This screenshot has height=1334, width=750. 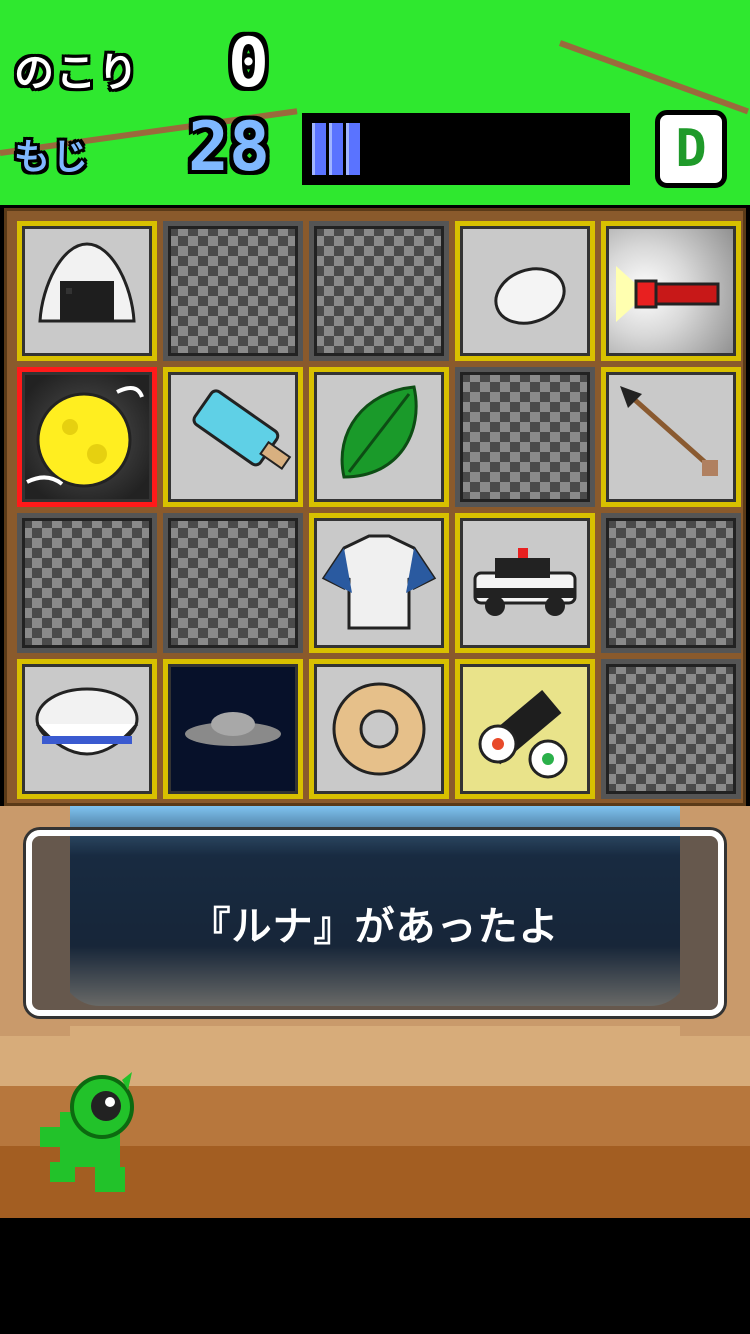 What do you see at coordinates (523, 734) in the screenshot?
I see `sushi-roll-icon` at bounding box center [523, 734].